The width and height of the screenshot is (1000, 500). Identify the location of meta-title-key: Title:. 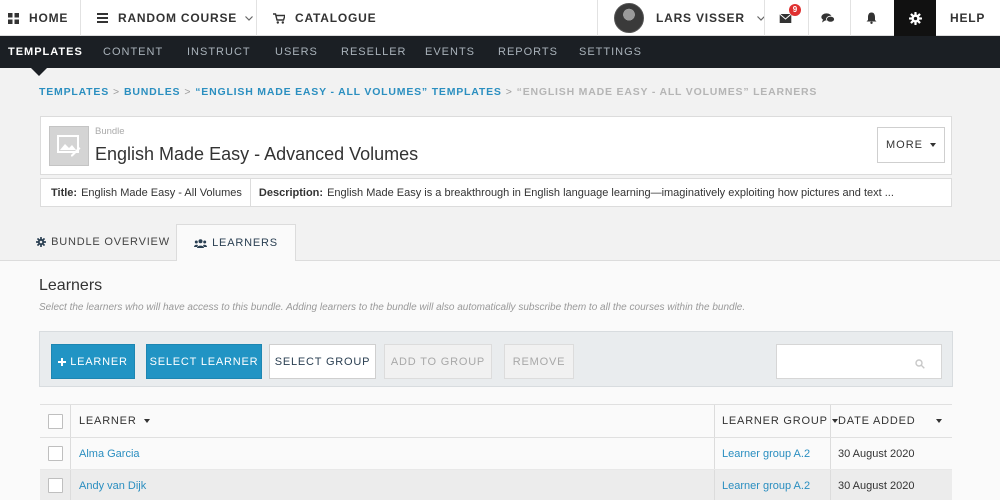
(64, 192).